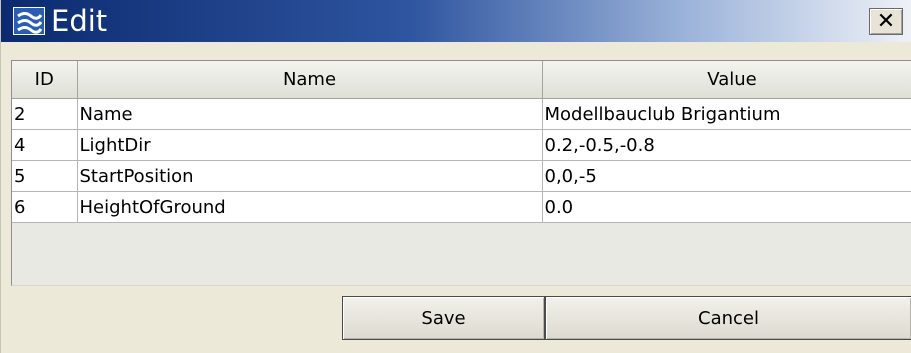  Describe the element at coordinates (456, 21) in the screenshot. I see `title-bar: Edit ✕` at that location.